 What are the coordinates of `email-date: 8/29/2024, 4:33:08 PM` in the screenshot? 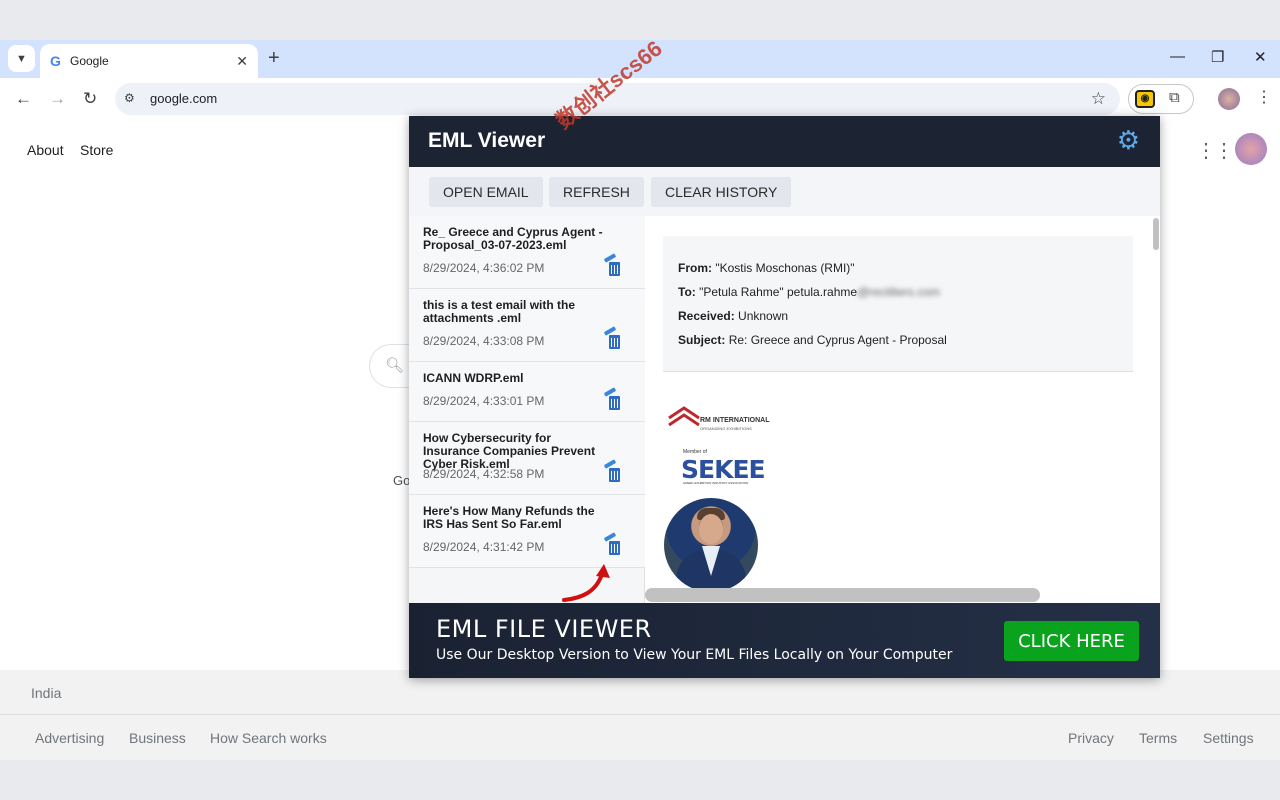 It's located at (484, 341).